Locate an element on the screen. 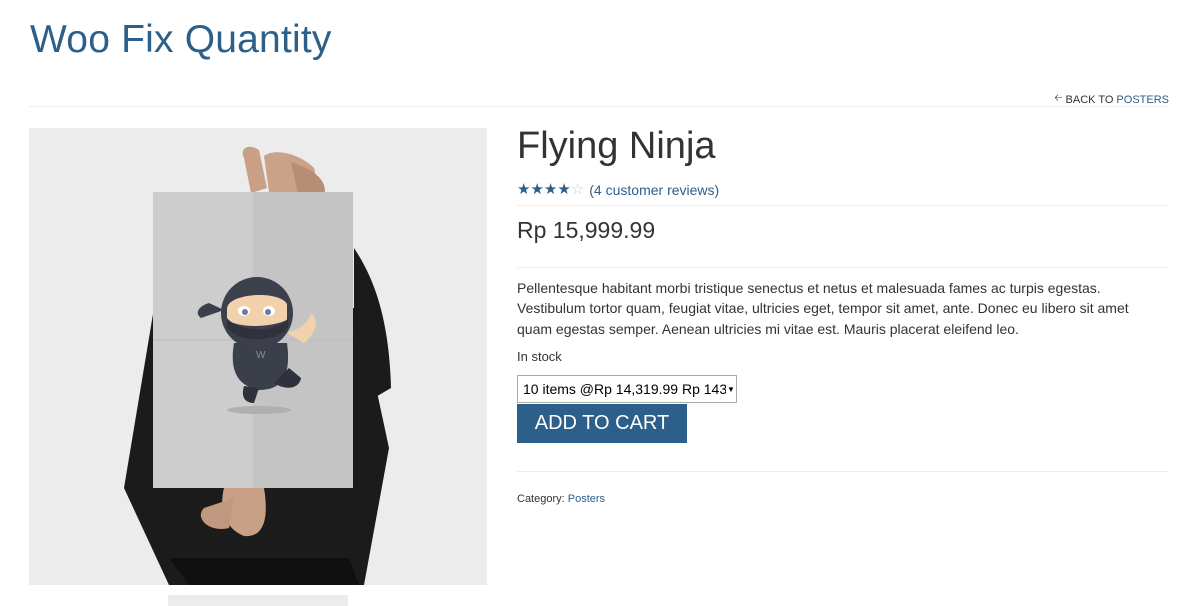 Image resolution: width=1187 pixels, height=606 pixels. back-label: BACK TO is located at coordinates (1089, 99).